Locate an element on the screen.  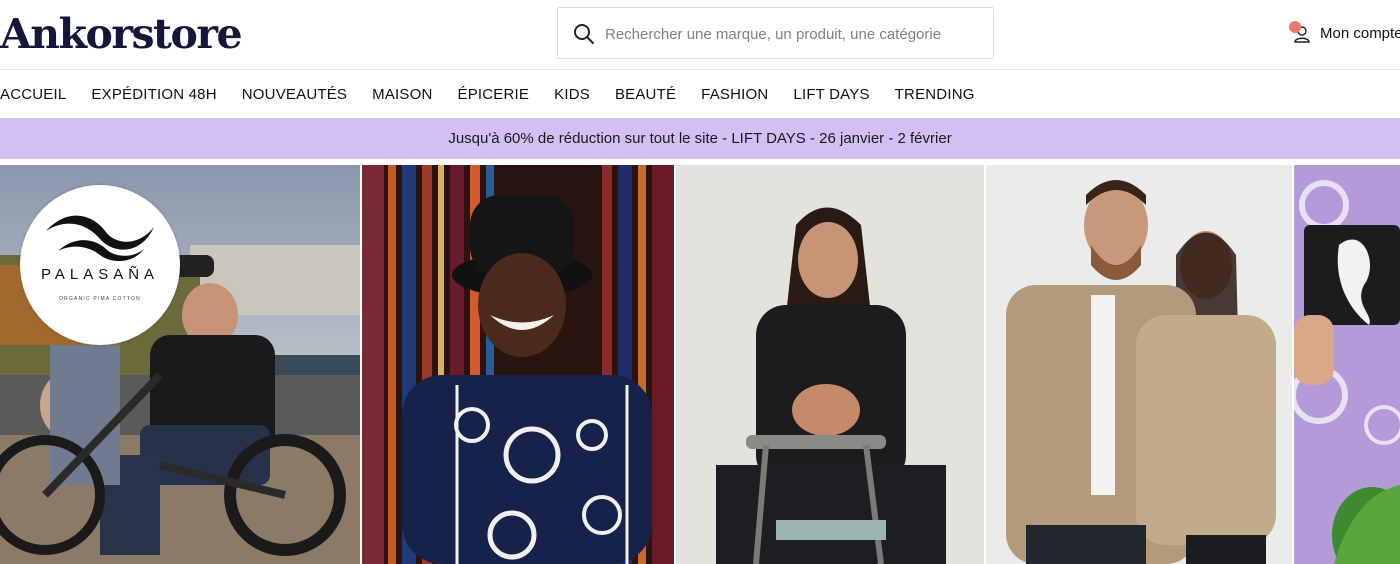
account-label: Mon compte is located at coordinates (1360, 33).